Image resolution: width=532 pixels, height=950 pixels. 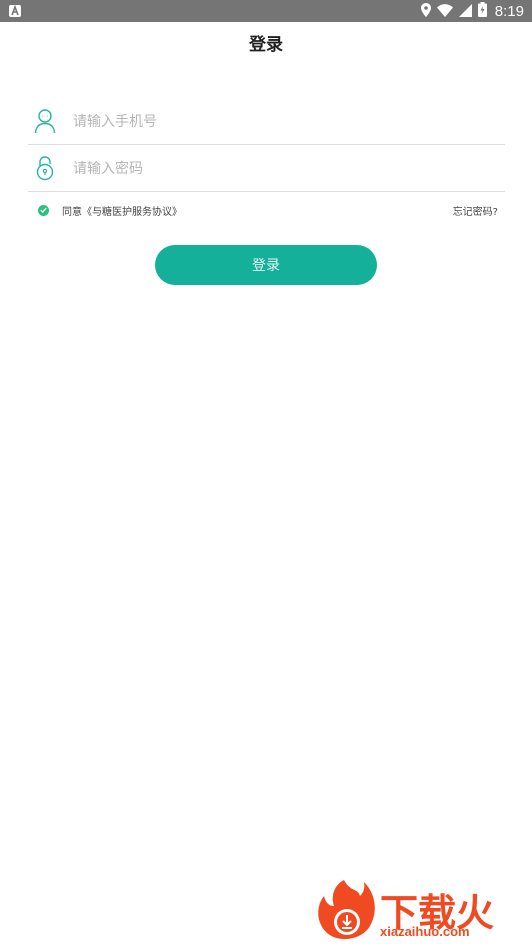 What do you see at coordinates (15, 11) in the screenshot?
I see `notification-app-icon` at bounding box center [15, 11].